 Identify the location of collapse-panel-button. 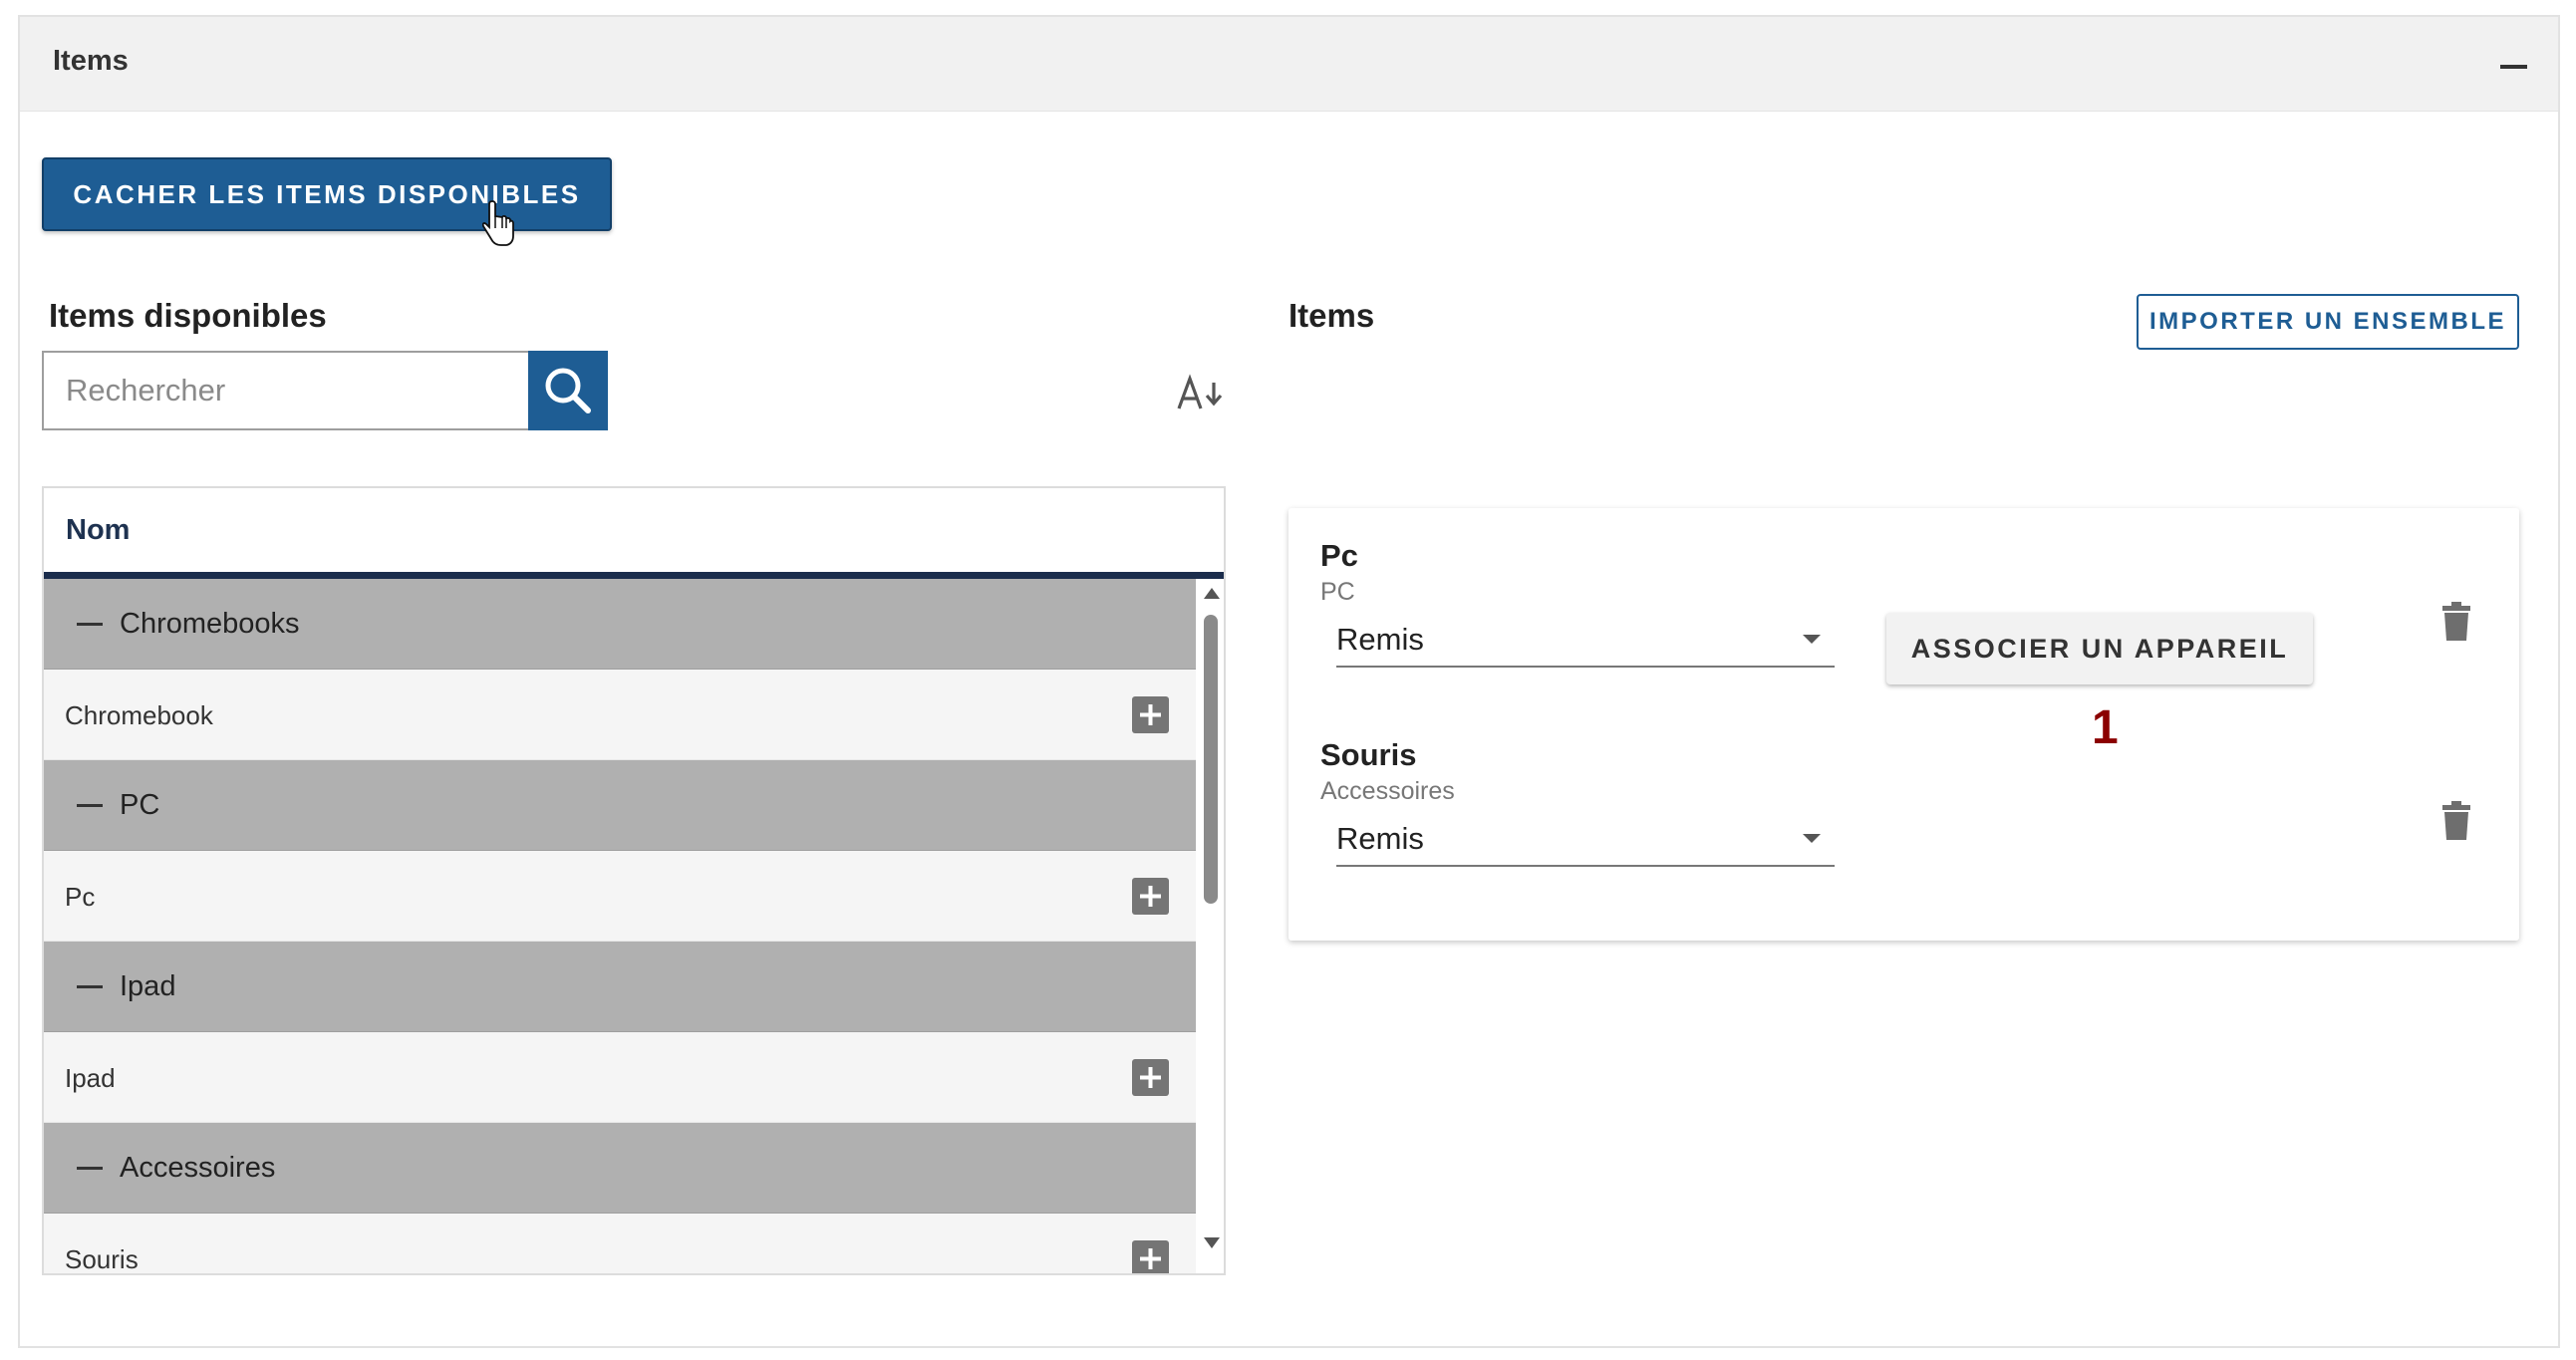
(2513, 67).